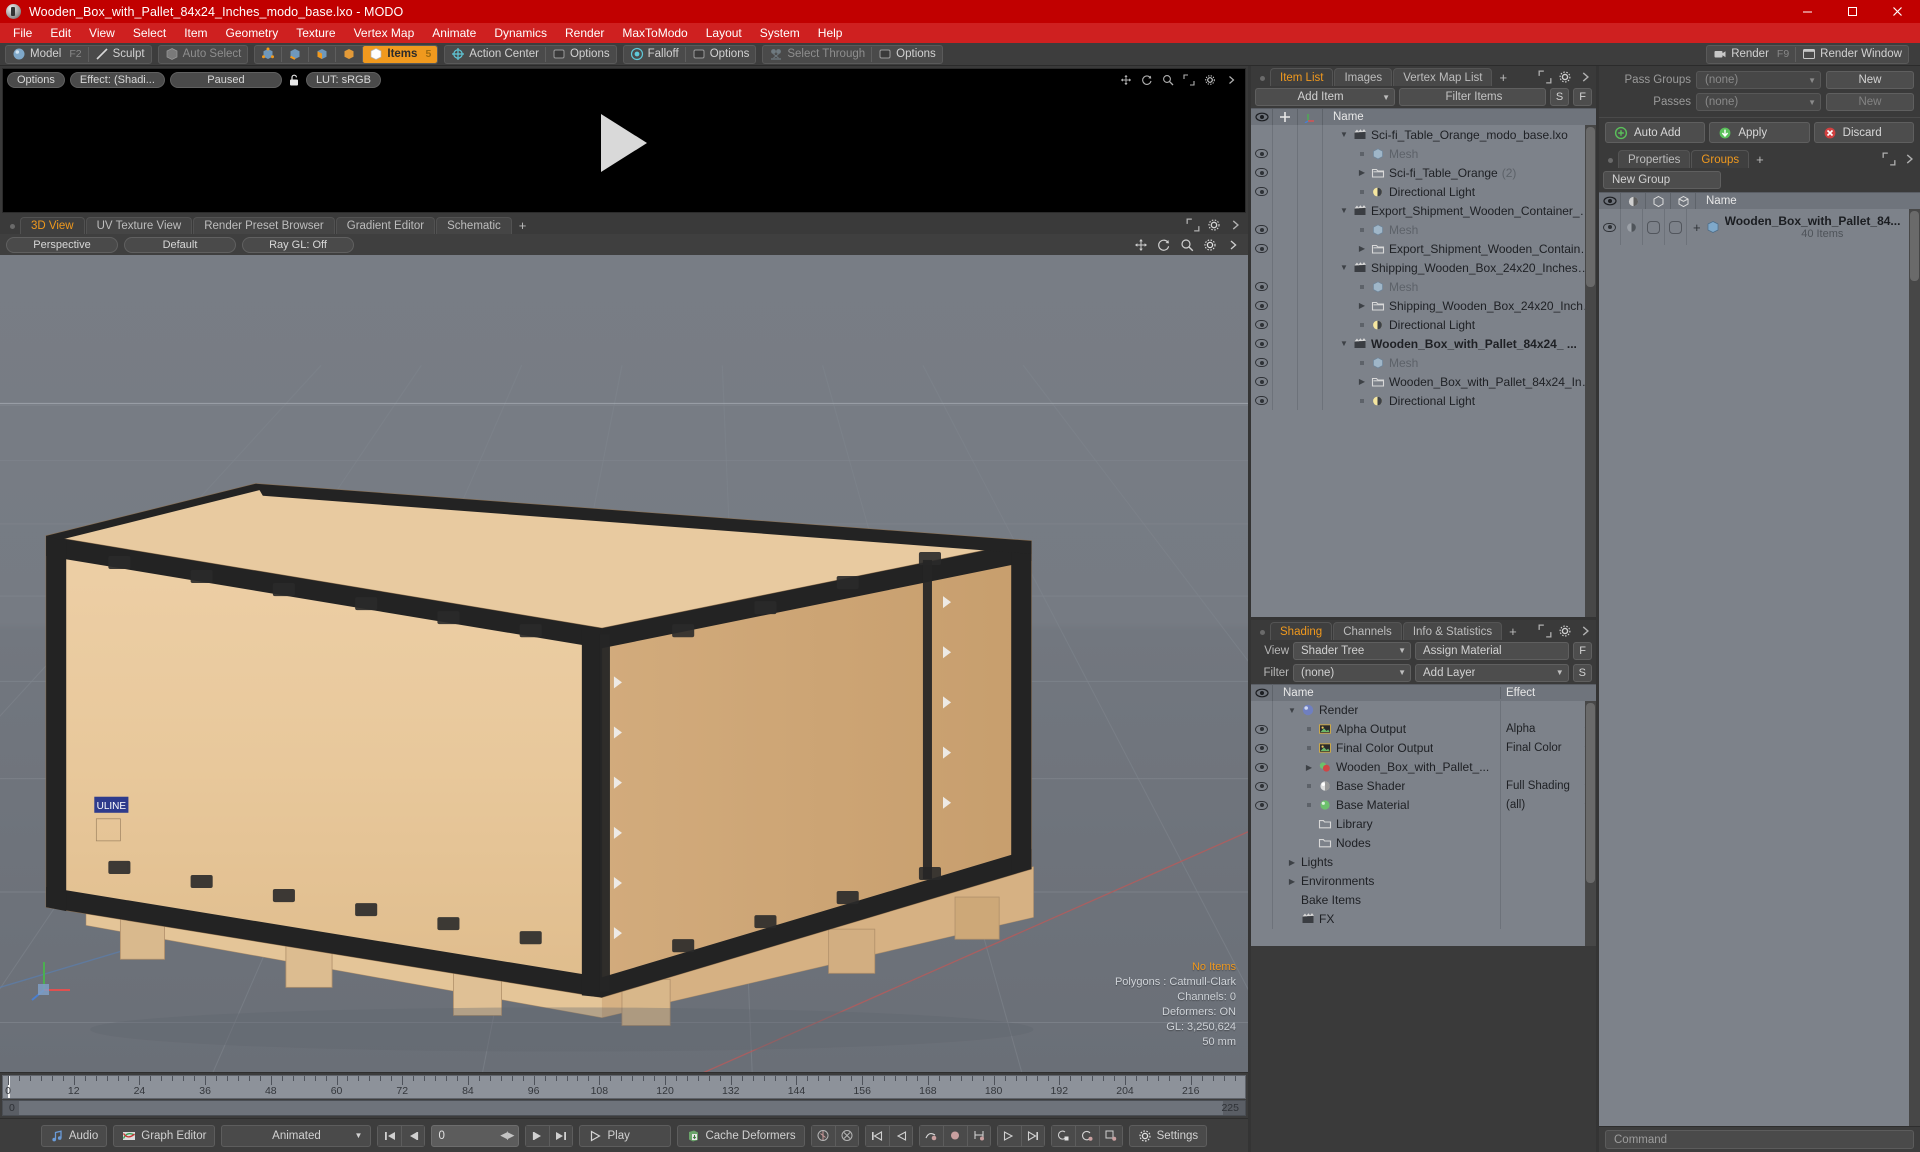  What do you see at coordinates (1548, 748) in the screenshot?
I see `effect-cell: Final Color▼` at bounding box center [1548, 748].